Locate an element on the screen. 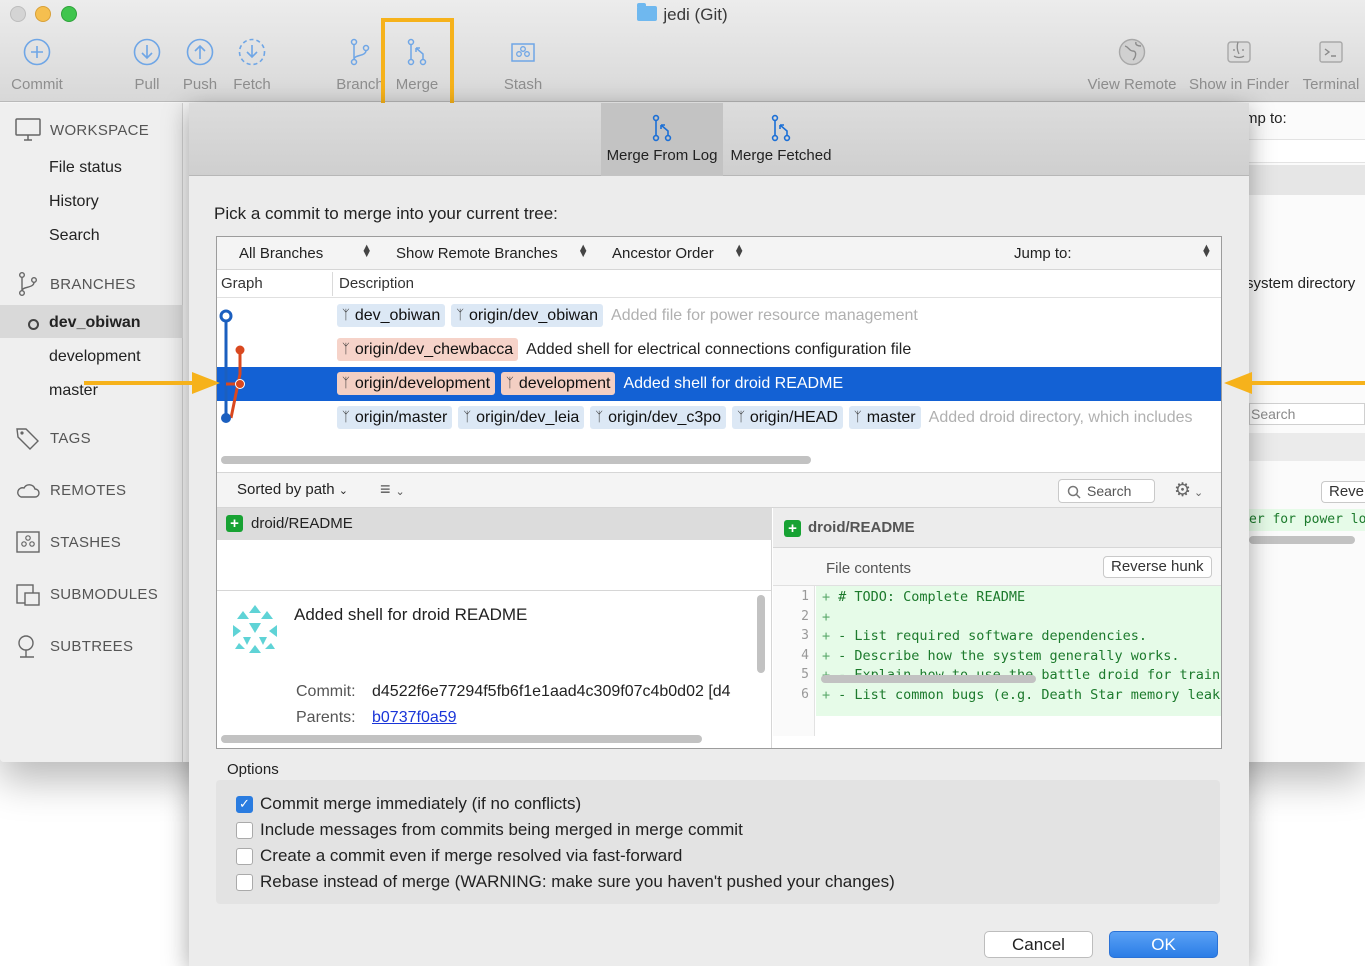 The height and width of the screenshot is (966, 1365). line-number: 1 is located at coordinates (805, 596).